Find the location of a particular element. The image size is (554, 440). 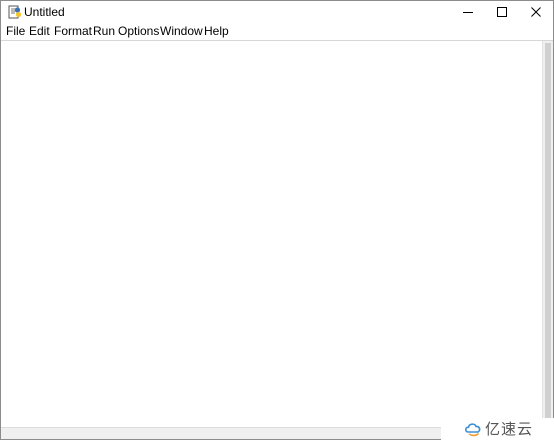

minimize-icon is located at coordinates (468, 12).